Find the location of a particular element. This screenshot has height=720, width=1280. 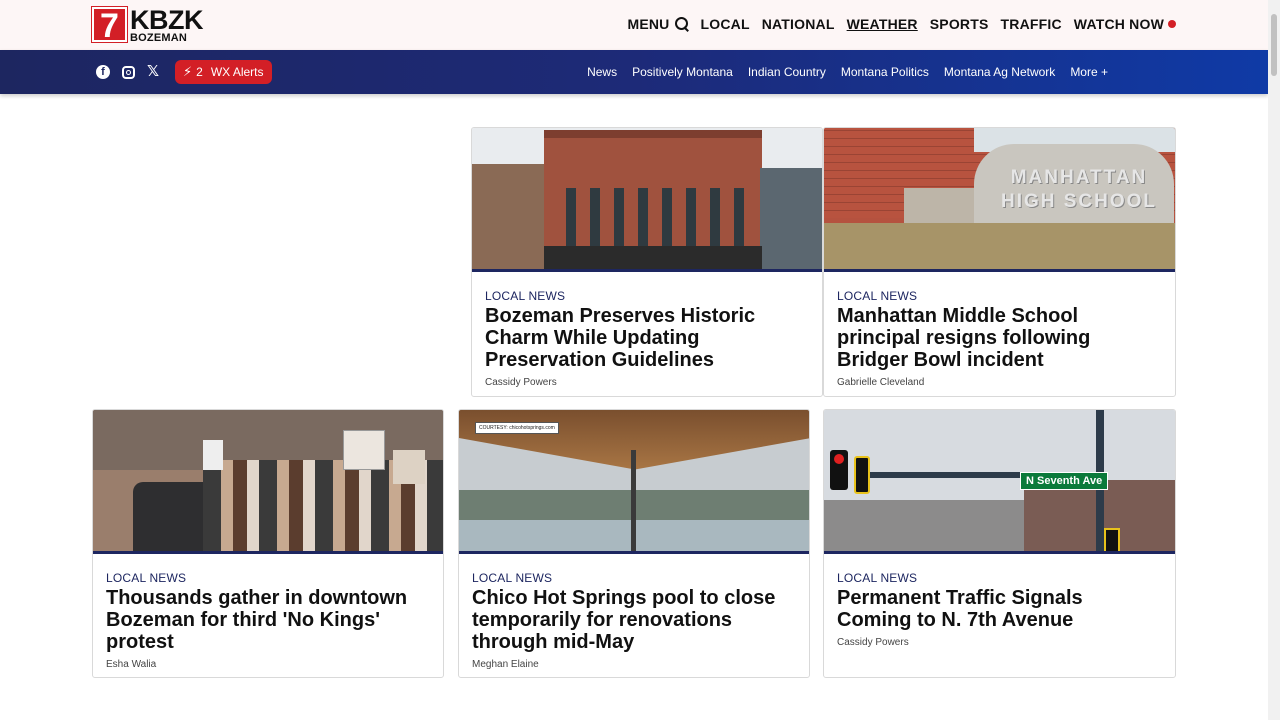

subnav-more: More + is located at coordinates (1089, 72).